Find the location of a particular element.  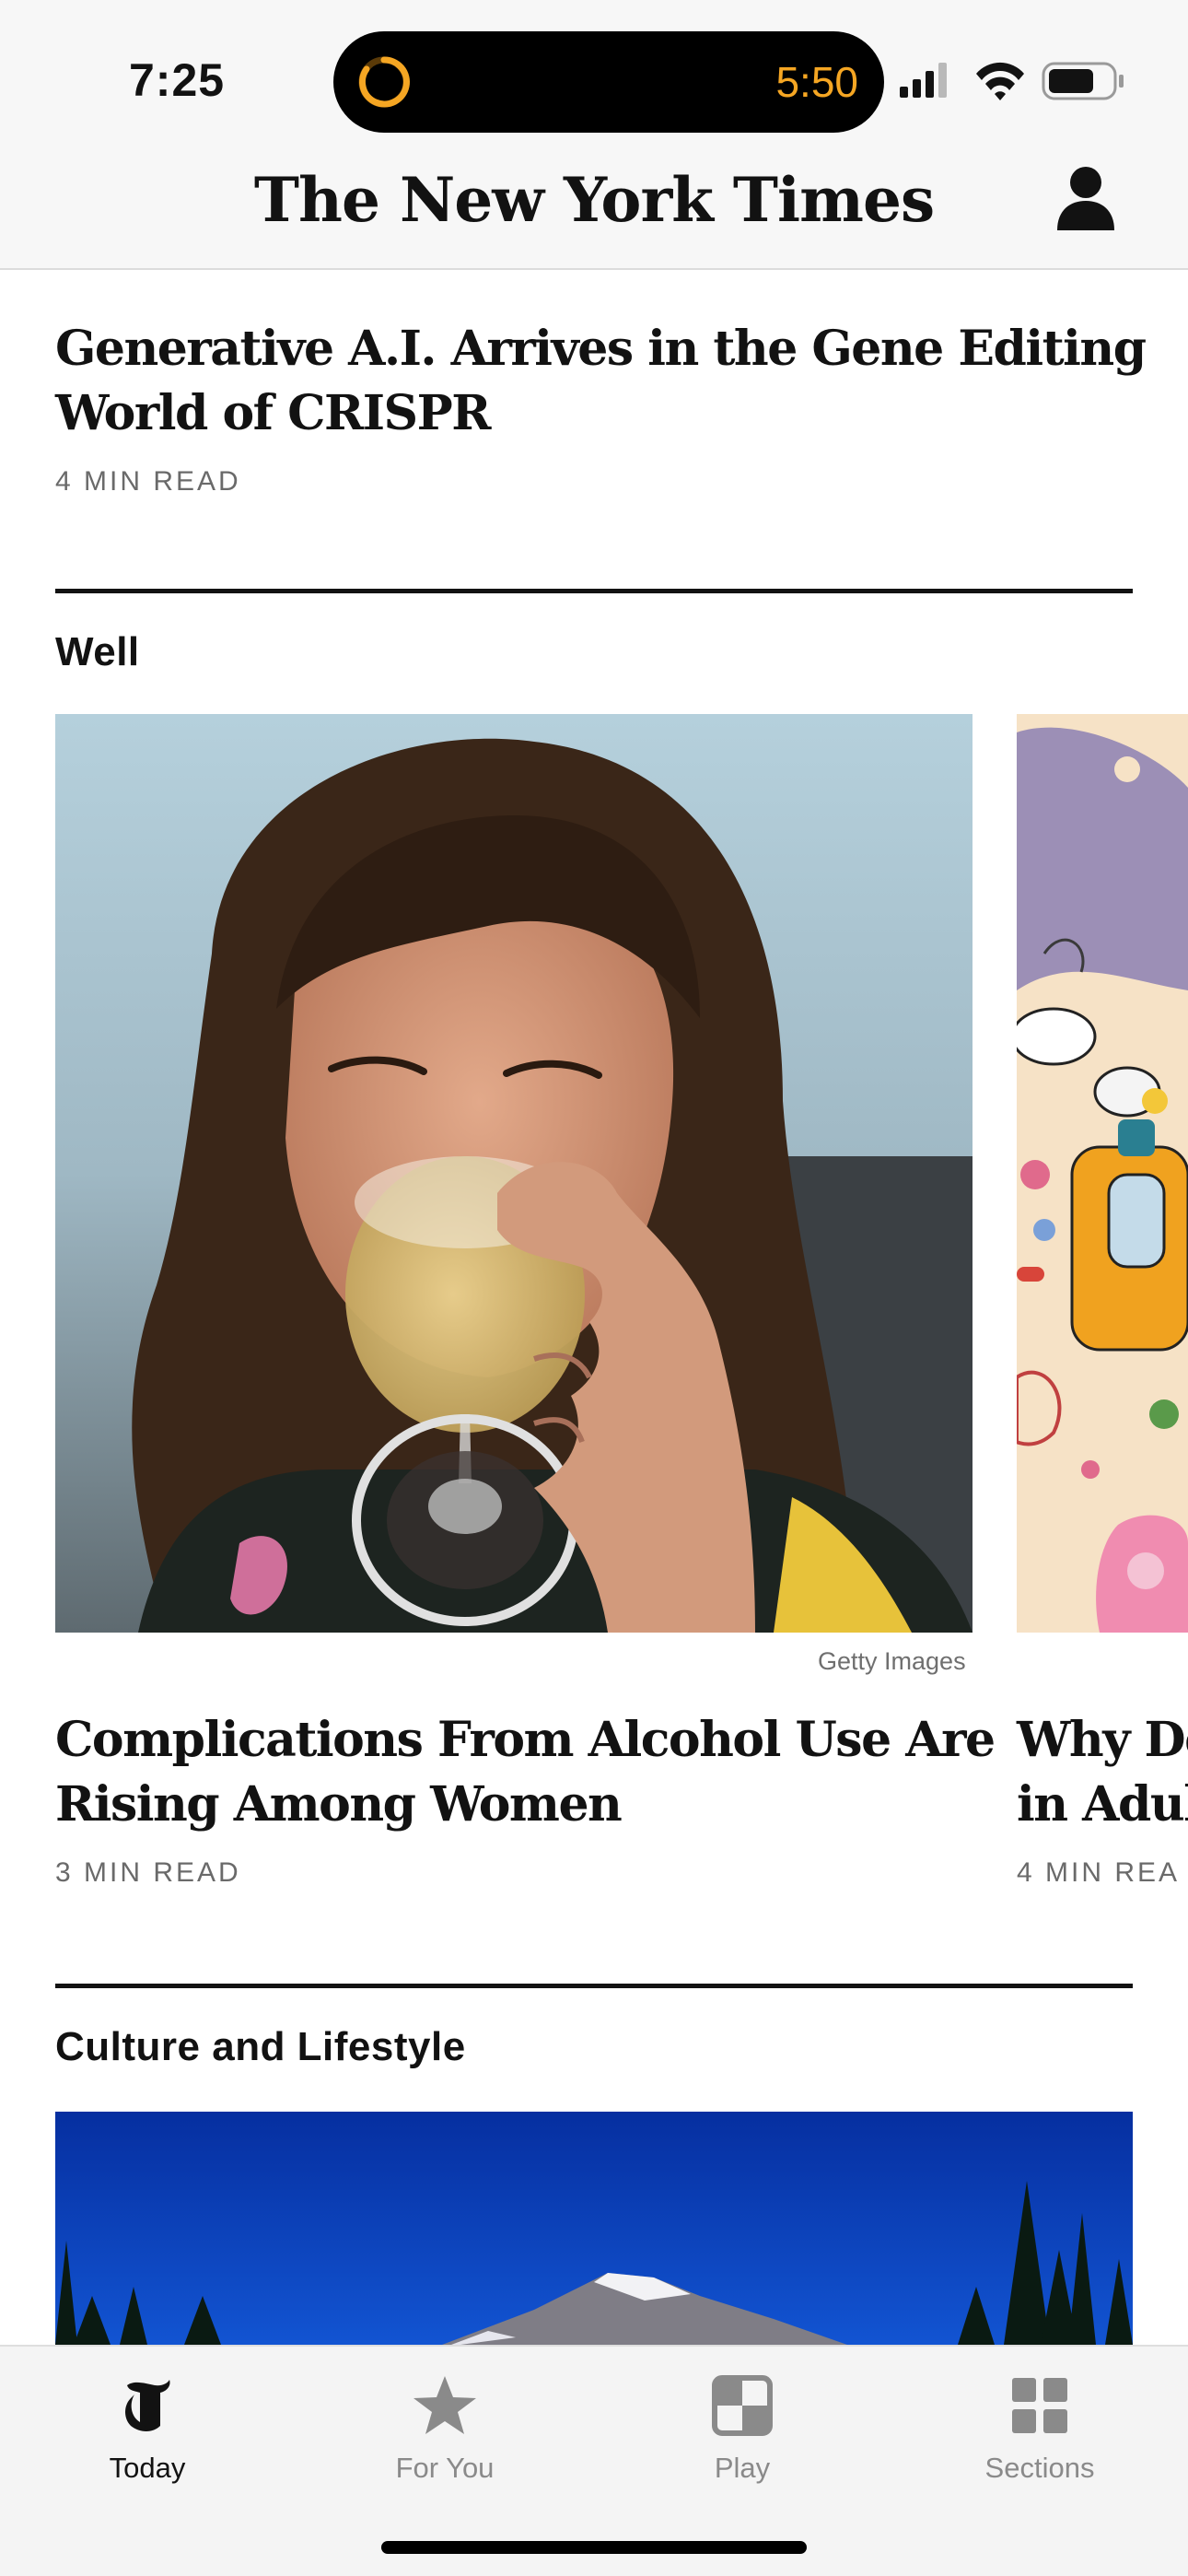

tab-today: Today is located at coordinates (147, 2428).